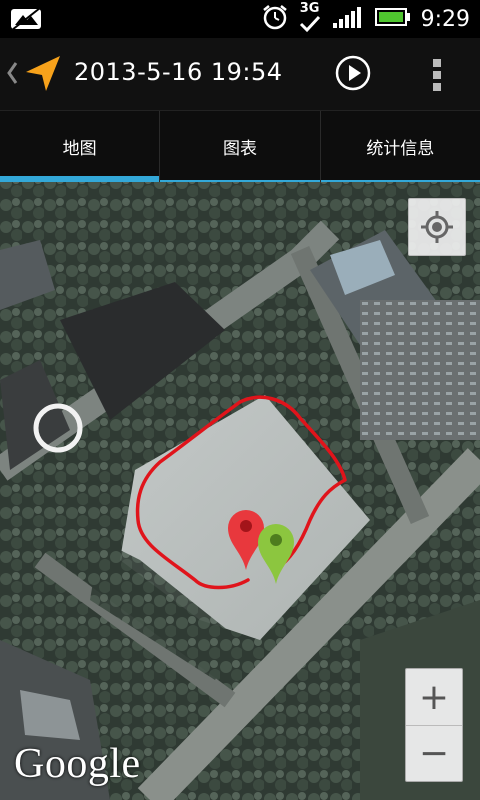  Describe the element at coordinates (434, 697) in the screenshot. I see `zoom-in-button: +` at that location.